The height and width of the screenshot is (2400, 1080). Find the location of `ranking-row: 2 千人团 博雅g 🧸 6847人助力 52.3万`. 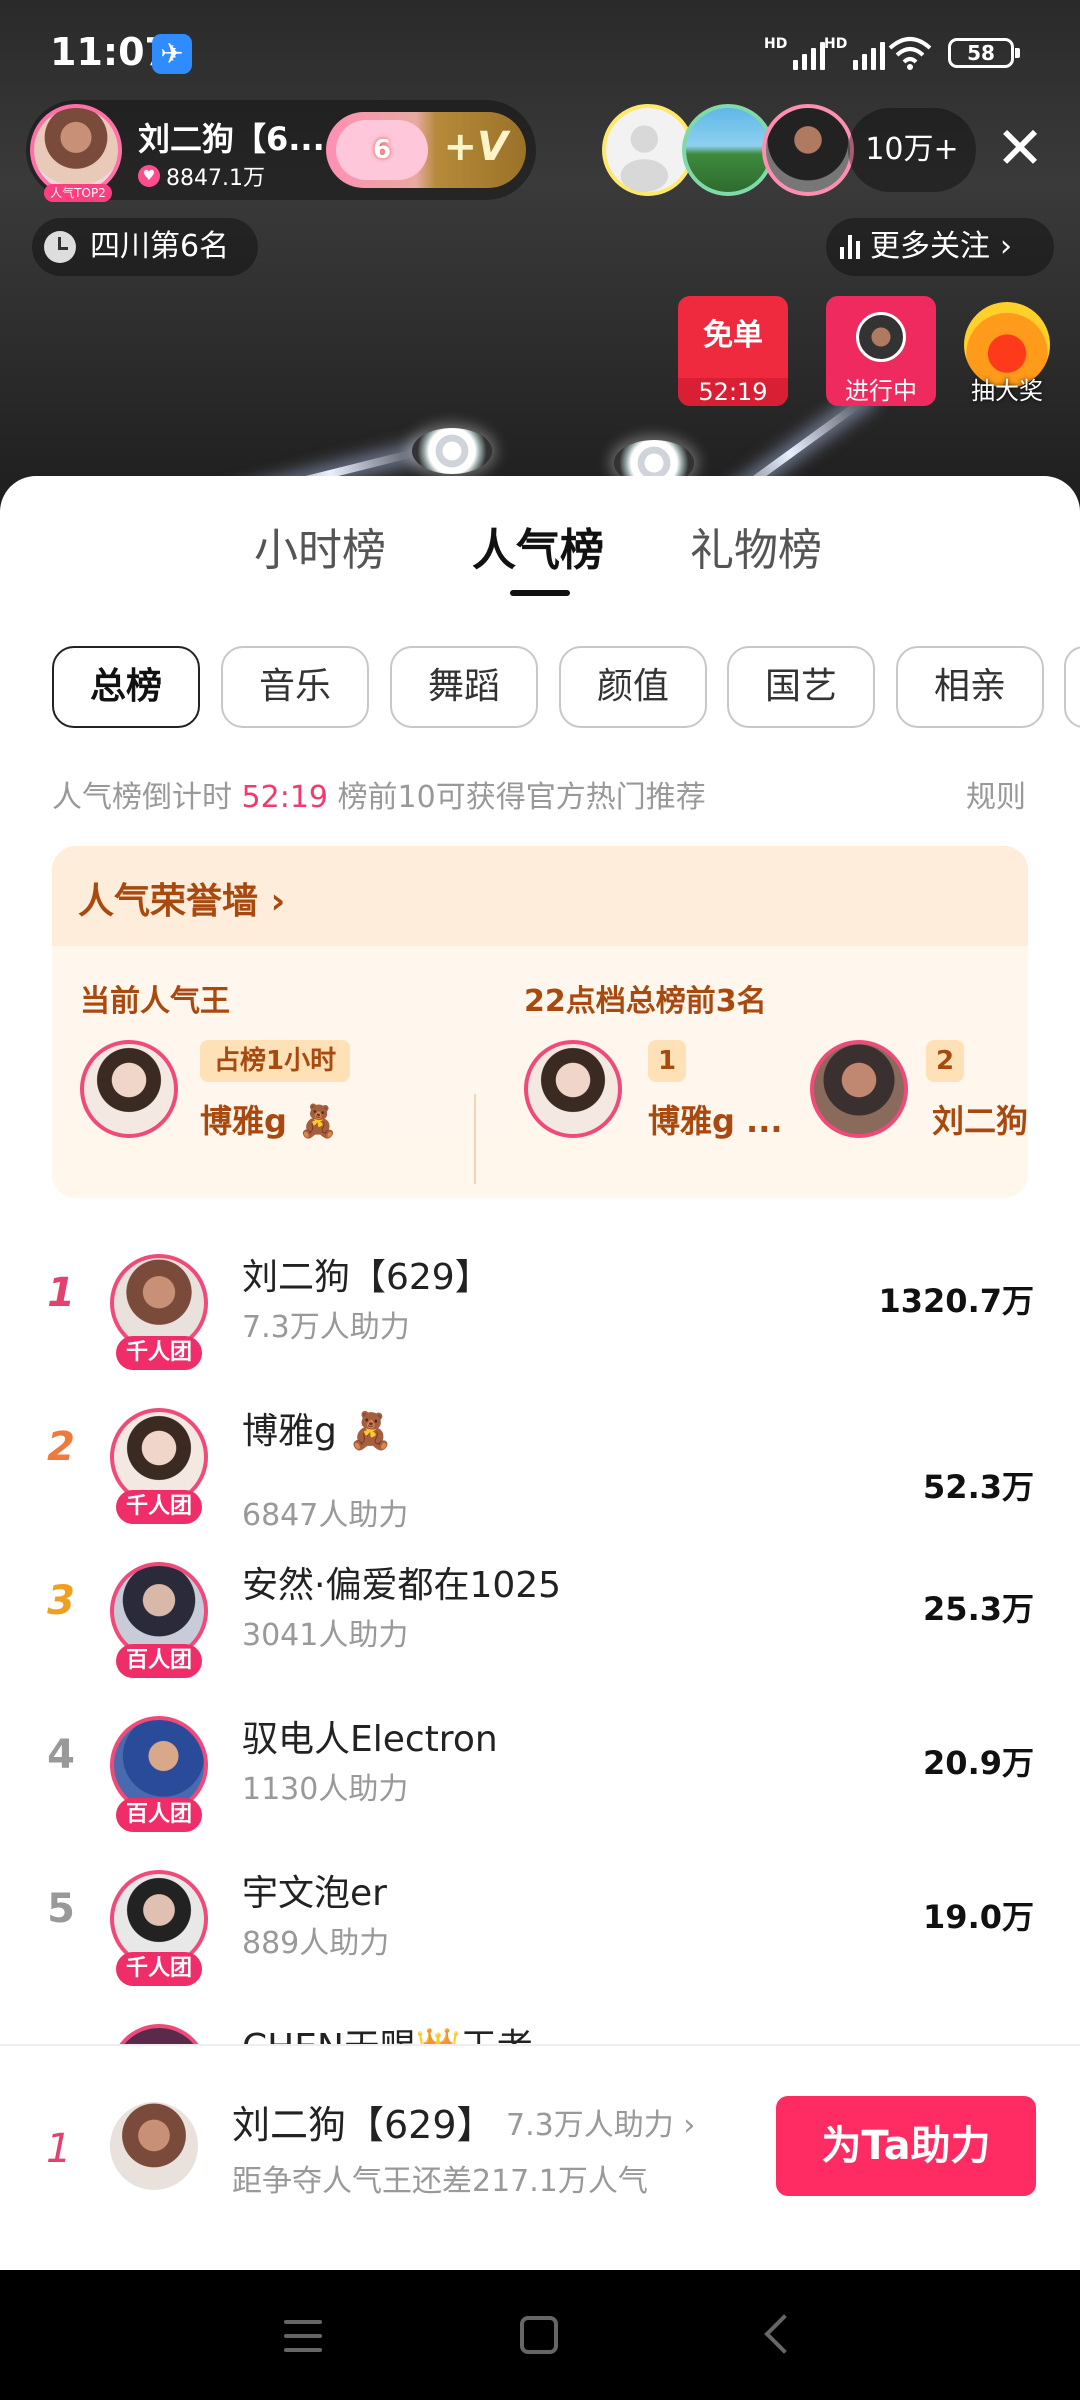

ranking-row: 2 千人团 博雅g 🧸 6847人助力 52.3万 is located at coordinates (540, 1467).